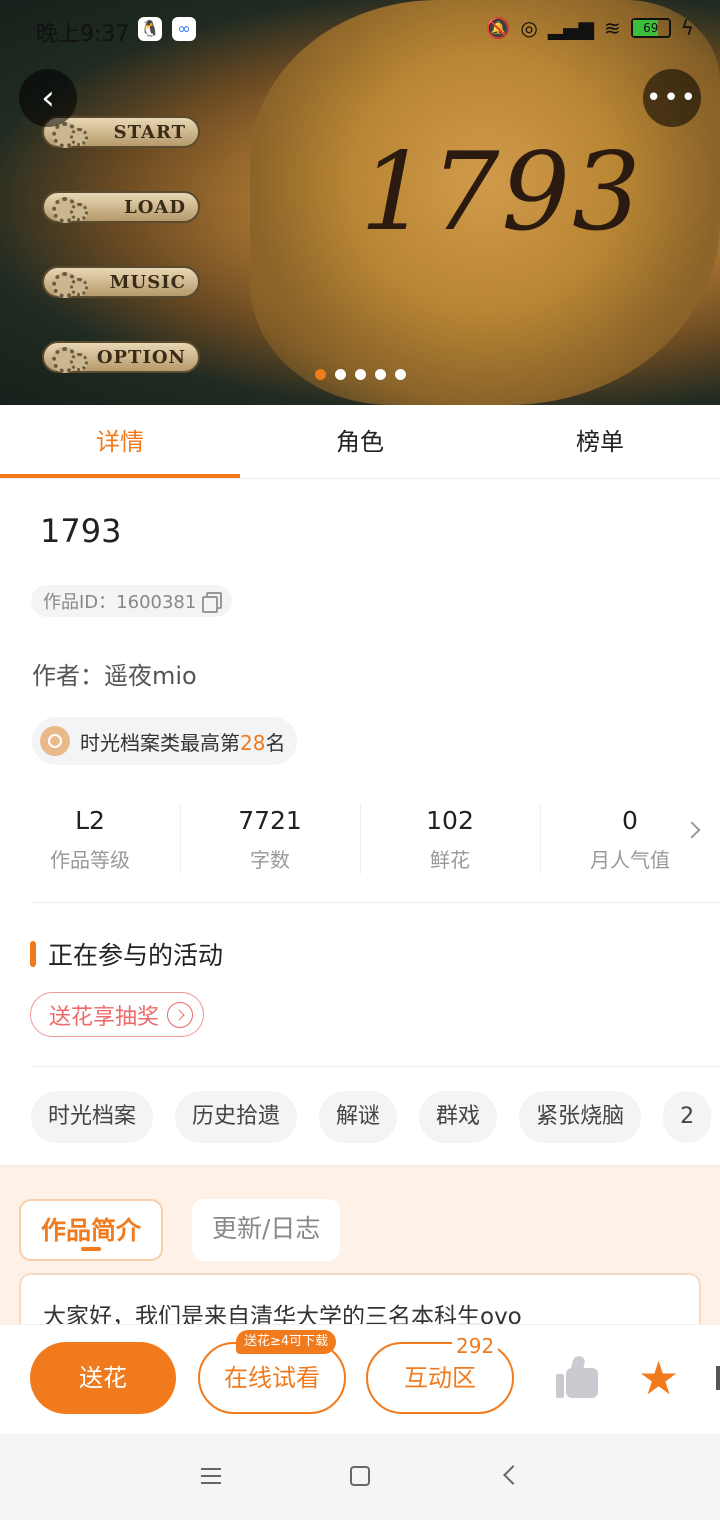  I want to click on detail-tabs: 详情 角色 榜单, so click(360, 442).